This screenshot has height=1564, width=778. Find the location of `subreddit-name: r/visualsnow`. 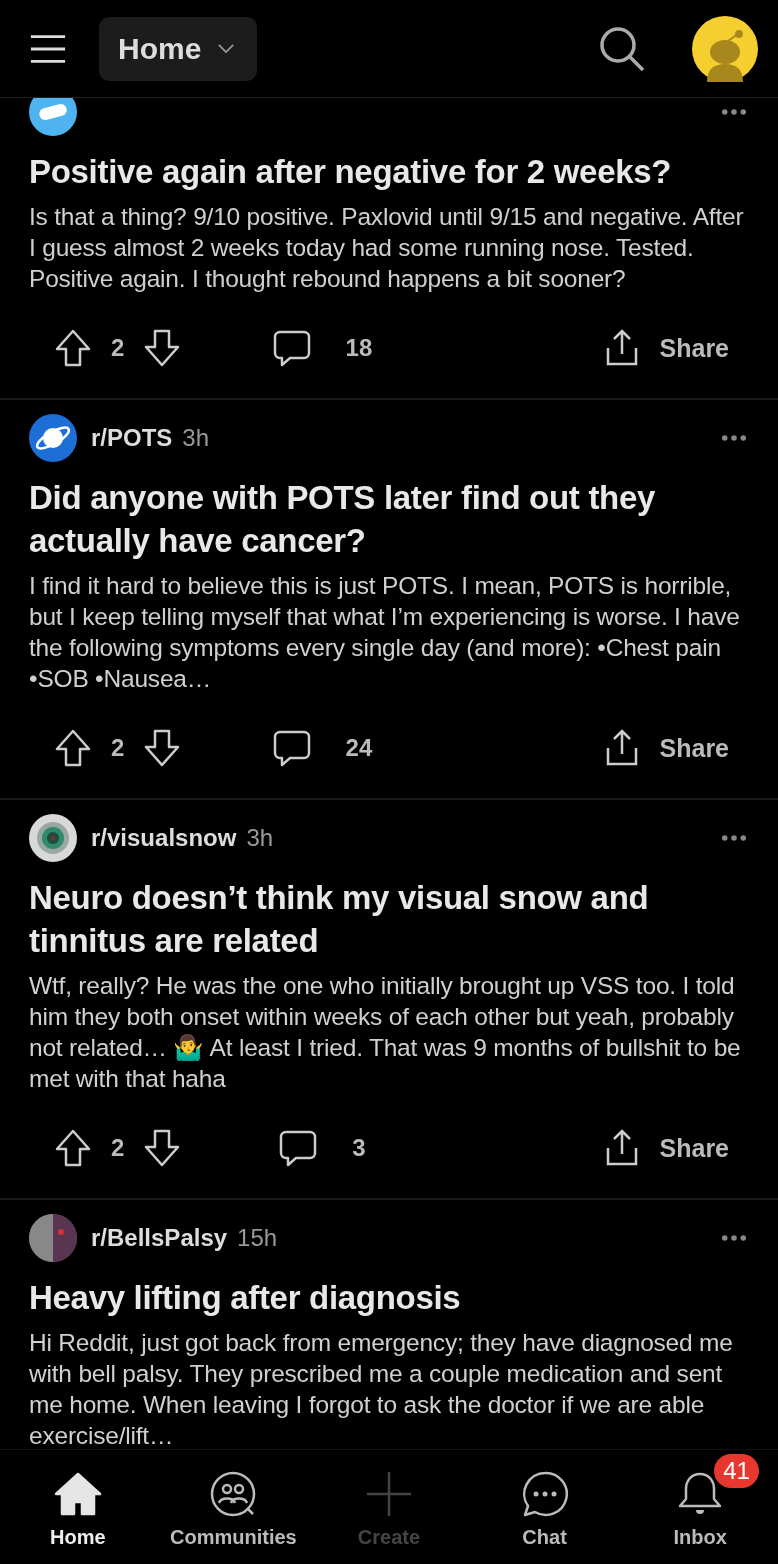

subreddit-name: r/visualsnow is located at coordinates (164, 838).